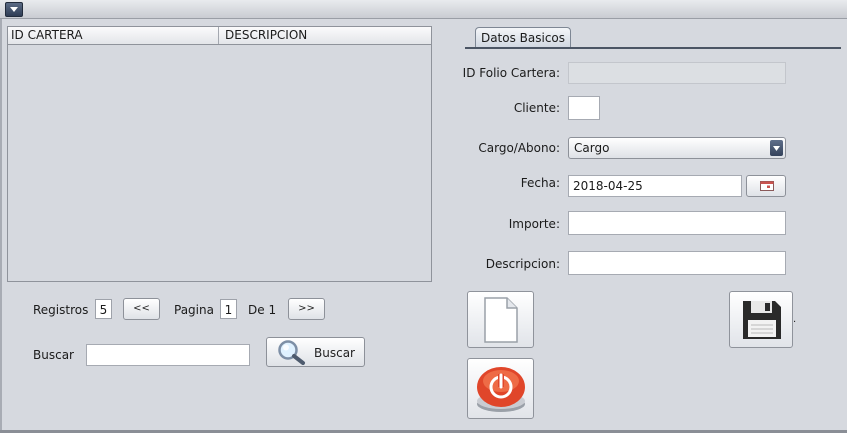  Describe the element at coordinates (291, 352) in the screenshot. I see `magnifier-icon` at that location.